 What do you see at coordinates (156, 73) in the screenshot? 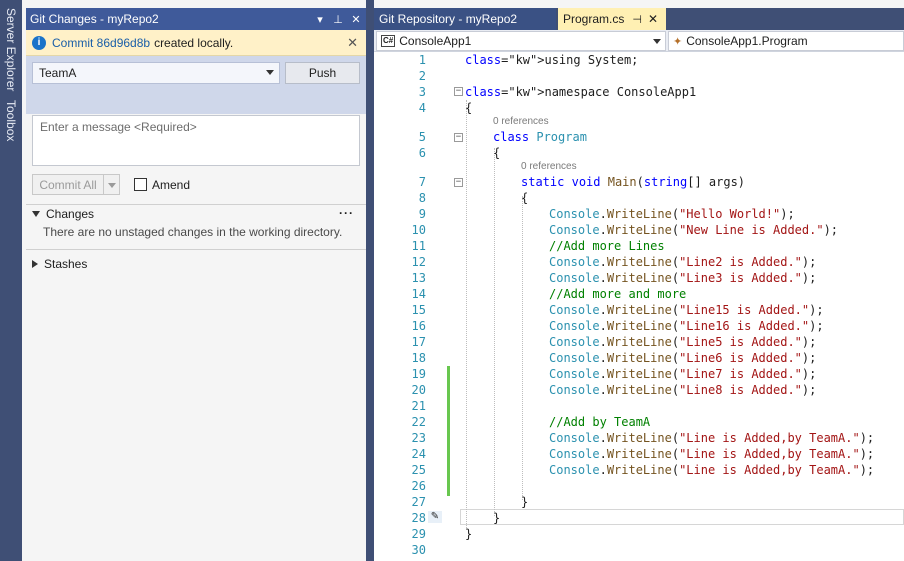
I see `branch-select: TeamA` at bounding box center [156, 73].